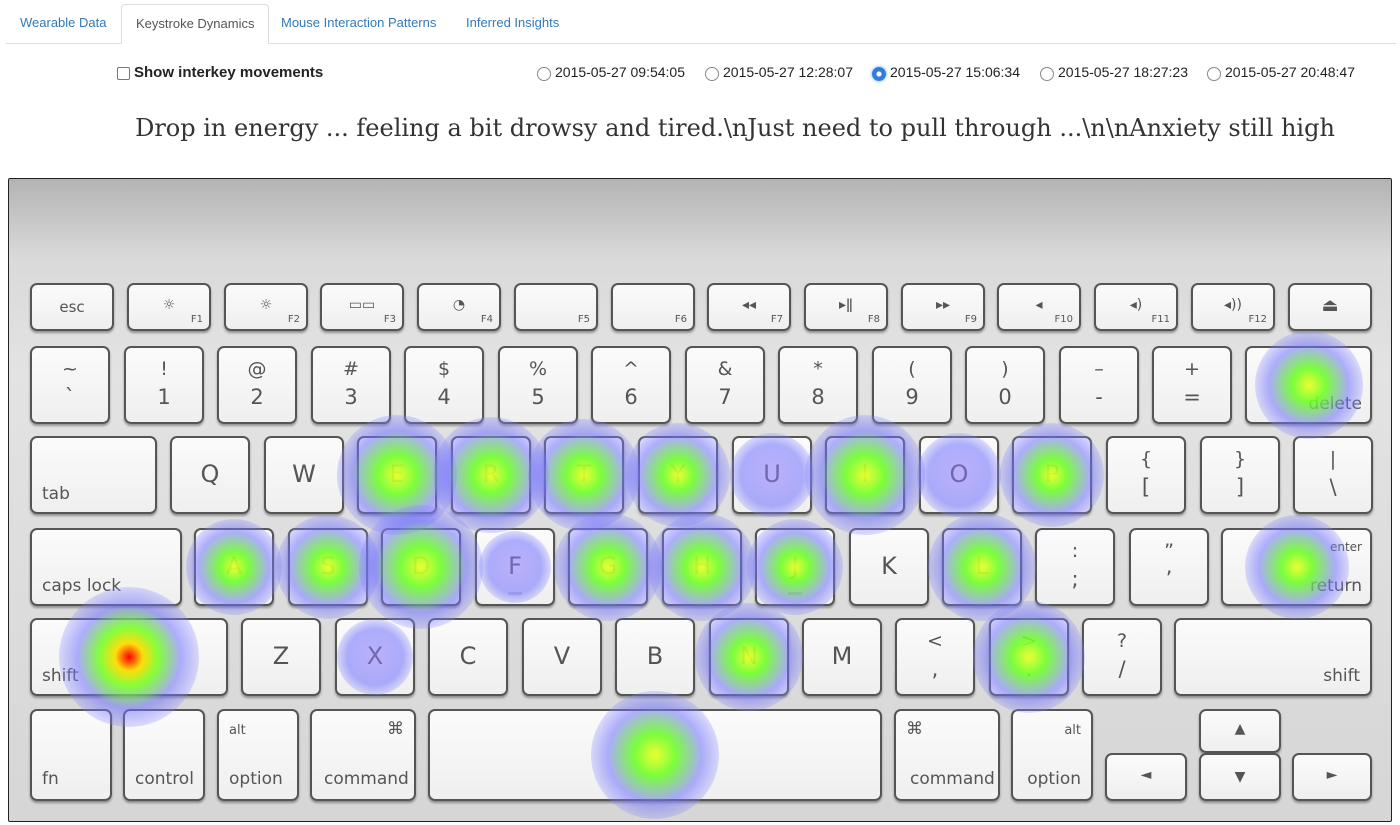 The image size is (1400, 825). Describe the element at coordinates (257, 385) in the screenshot. I see `key-2: @2` at that location.